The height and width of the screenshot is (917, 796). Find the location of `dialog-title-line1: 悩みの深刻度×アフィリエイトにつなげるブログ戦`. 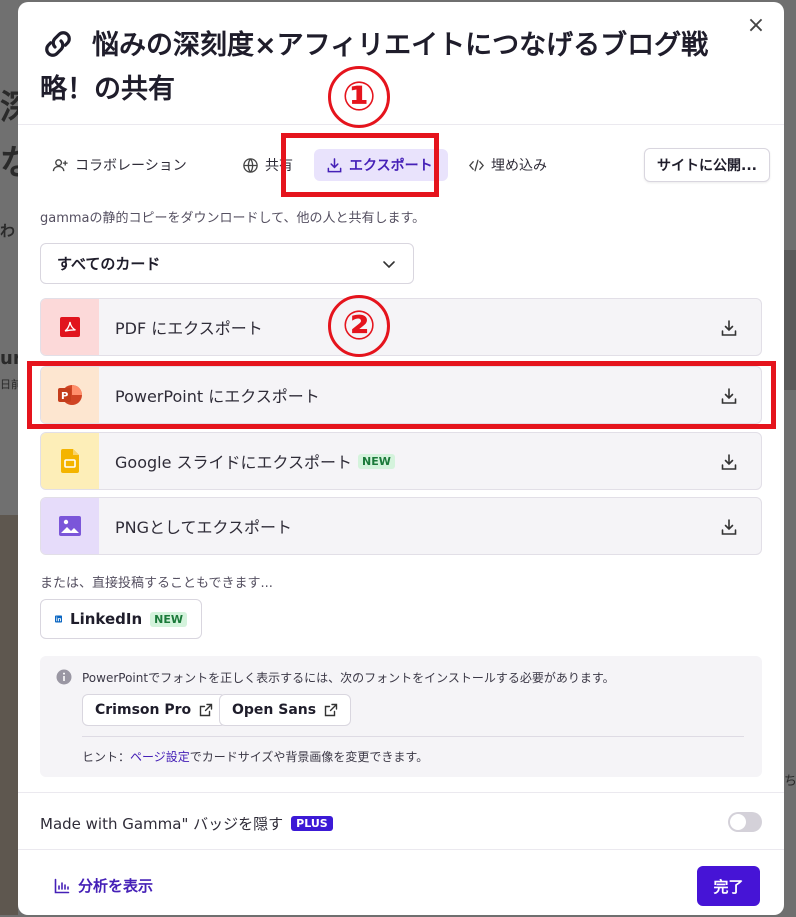

dialog-title-line1: 悩みの深刻度×アフィリエイトにつなげるブログ戦 is located at coordinates (400, 45).